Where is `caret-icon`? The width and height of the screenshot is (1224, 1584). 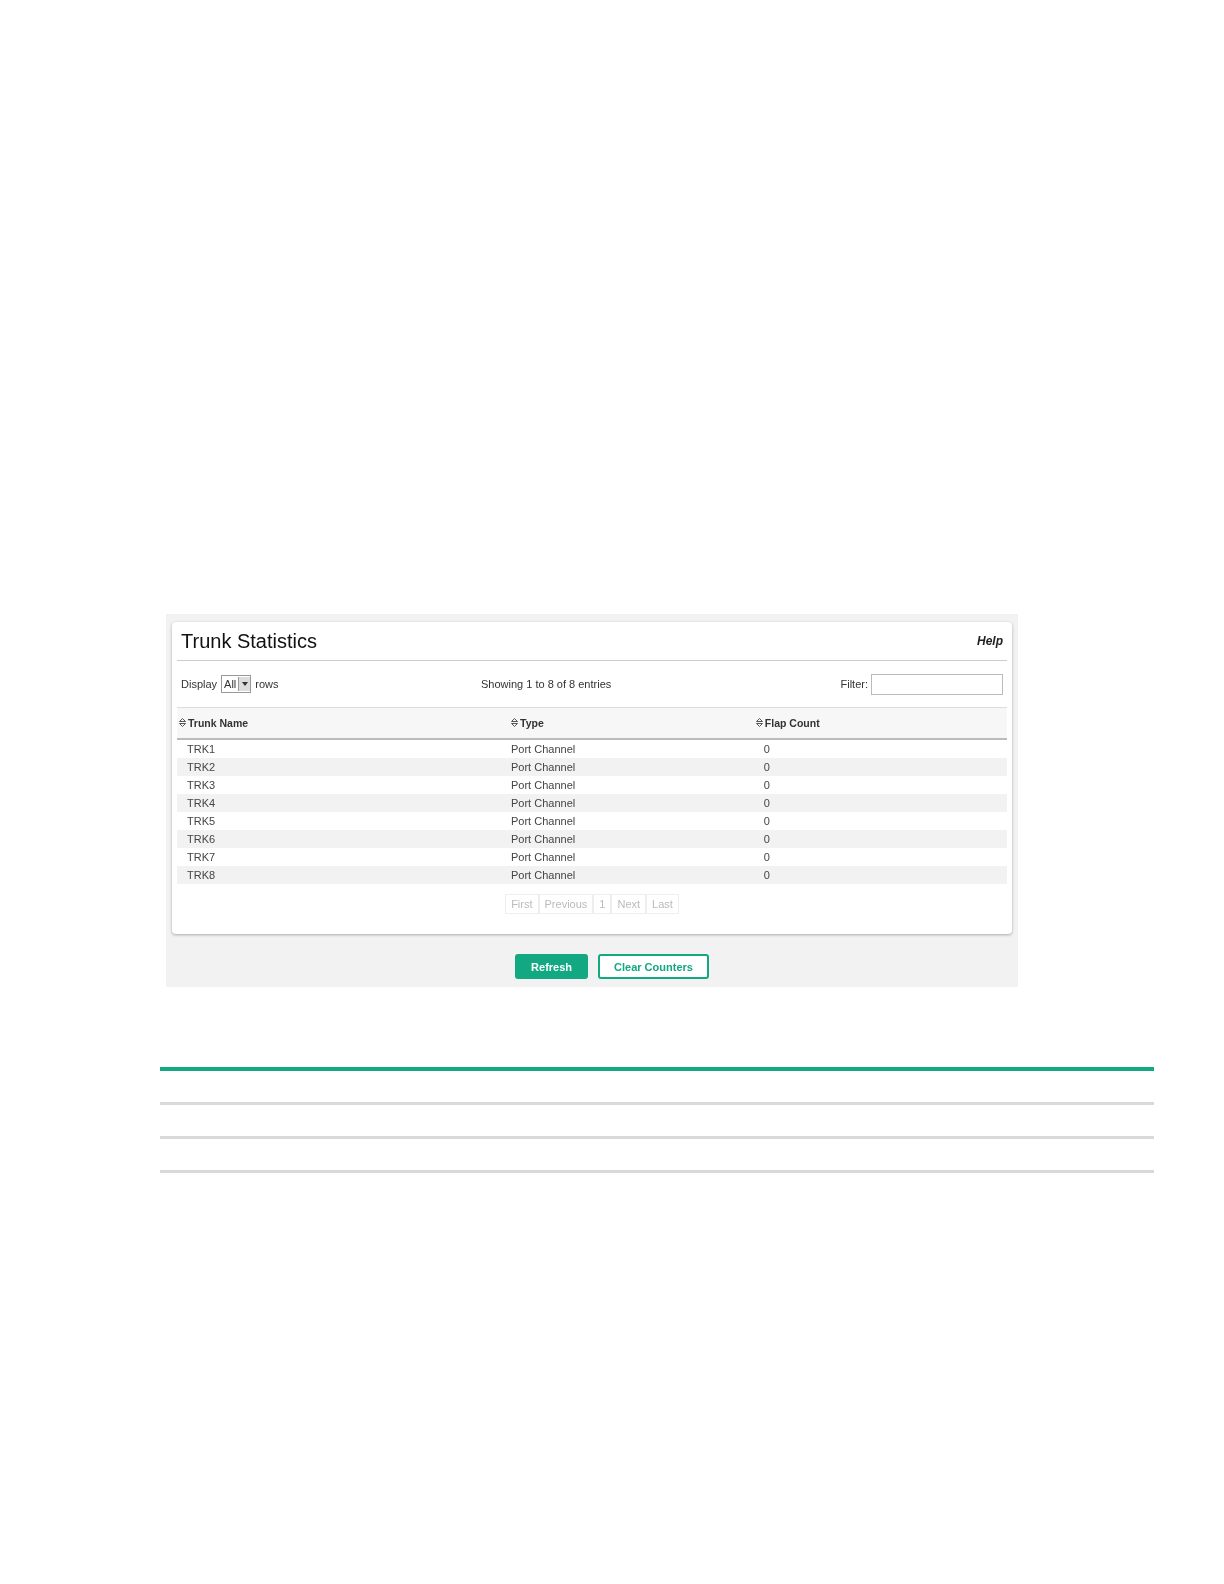 caret-icon is located at coordinates (244, 684).